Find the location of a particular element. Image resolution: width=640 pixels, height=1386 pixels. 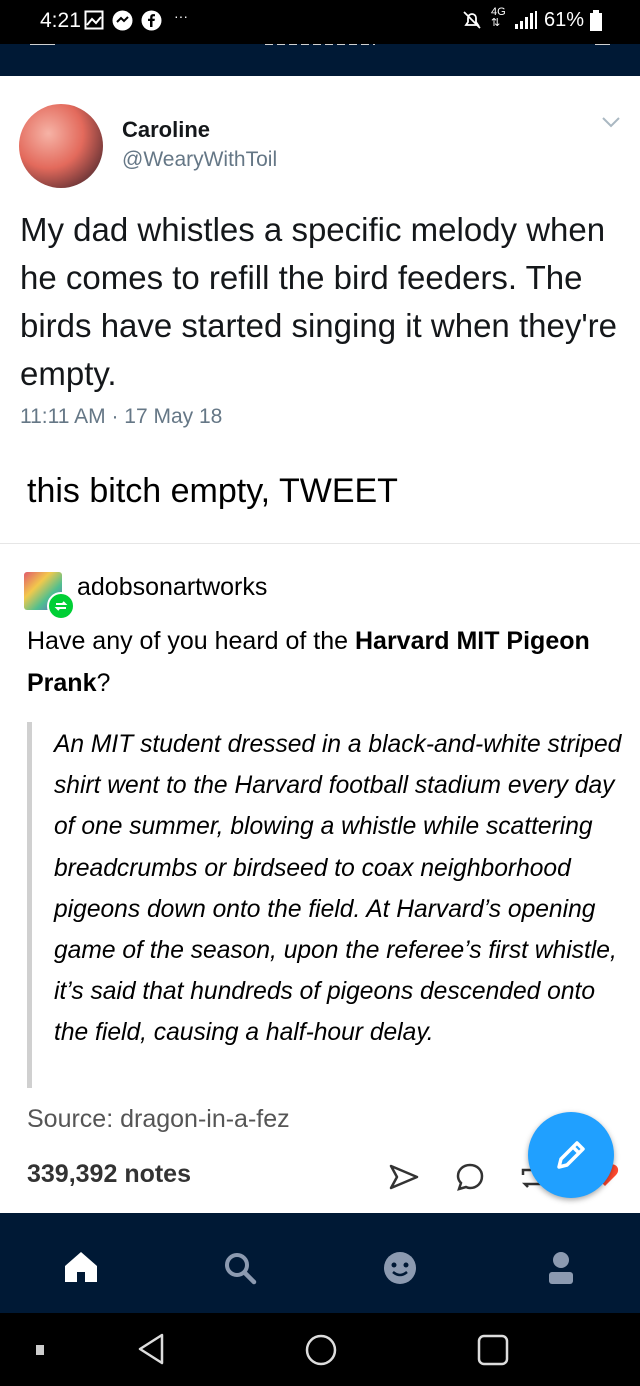

notes-count: 339,392 notes is located at coordinates (109, 1174).